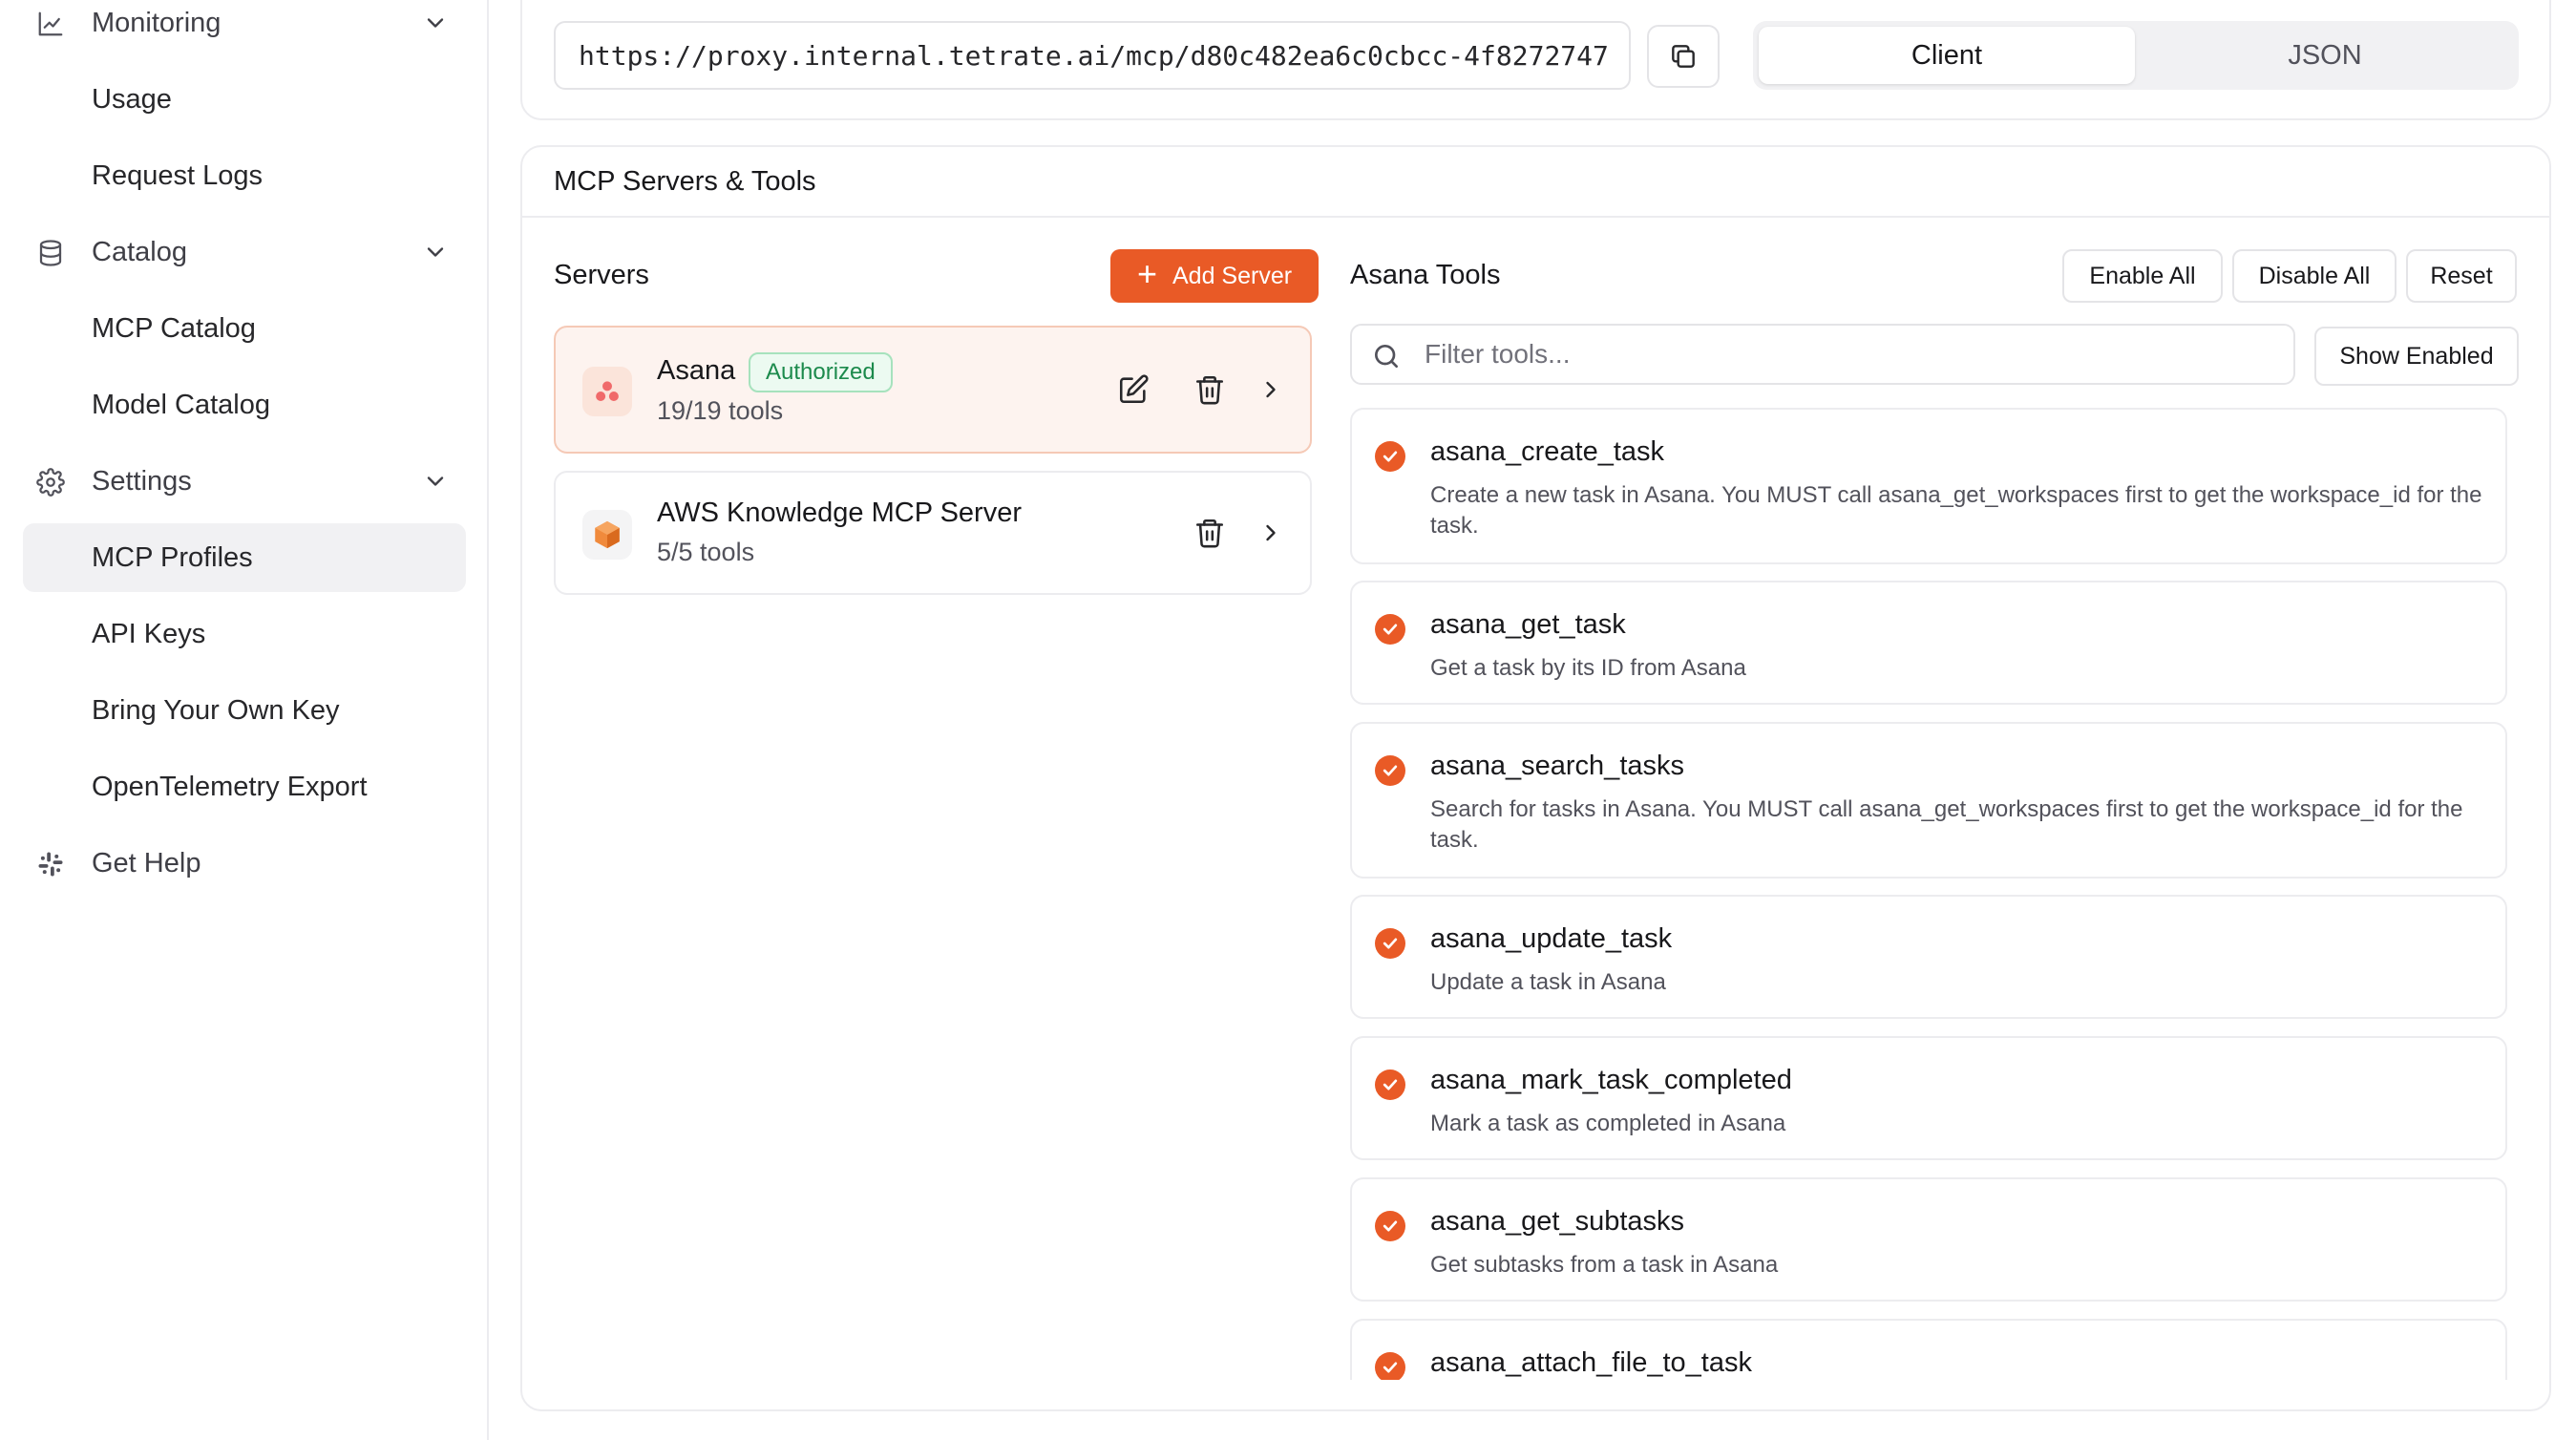 The image size is (2576, 1440). What do you see at coordinates (2416, 356) in the screenshot?
I see `show-enabled-button: Show Enabled` at bounding box center [2416, 356].